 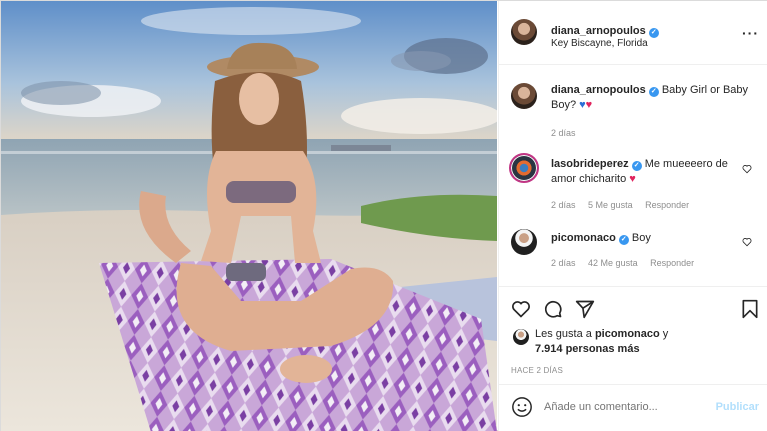 I want to click on author-avatar, so click(x=524, y=32).